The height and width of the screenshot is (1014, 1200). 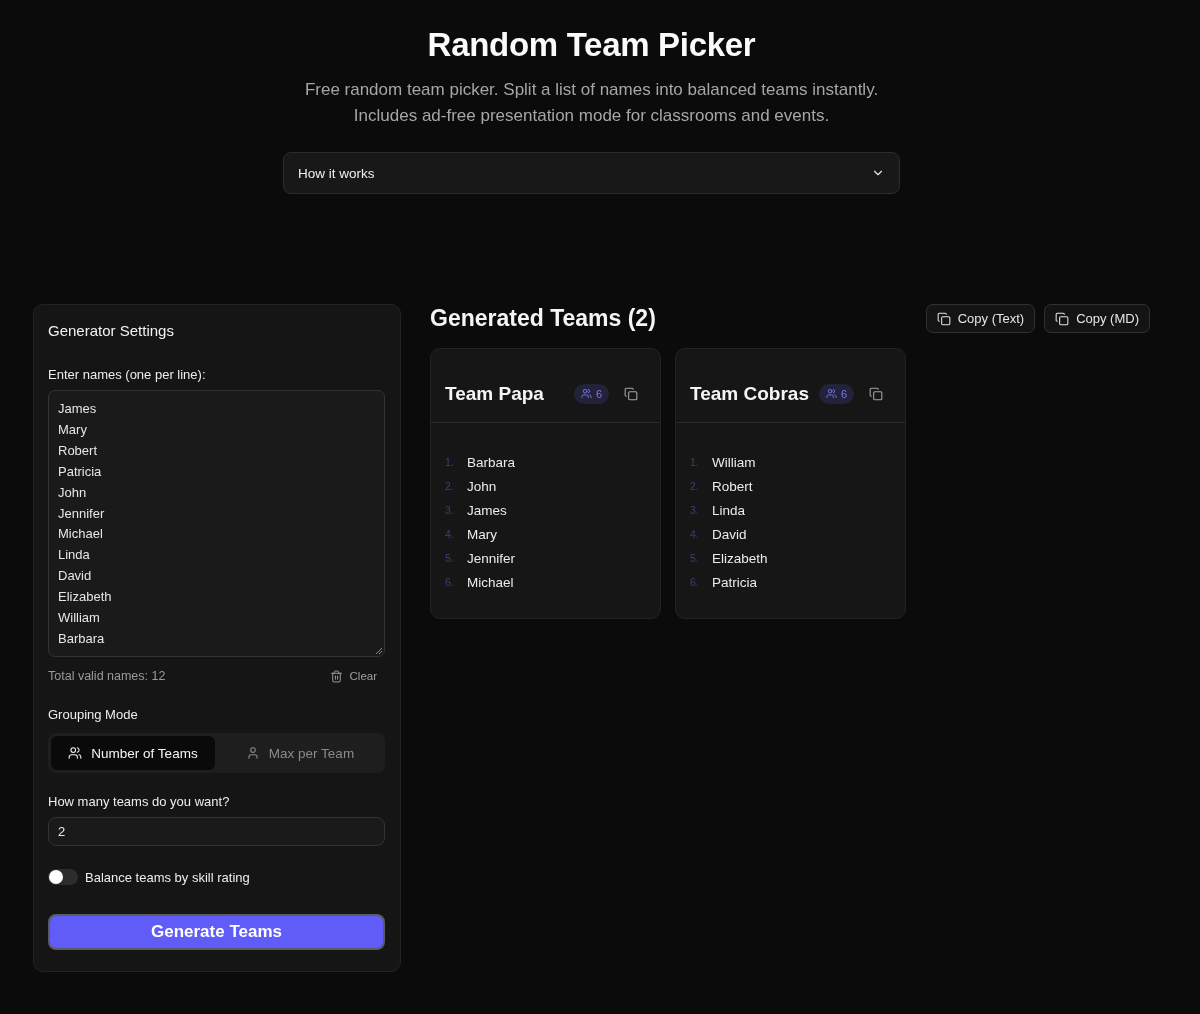 I want to click on name-entry: Linda, so click(x=74, y=555).